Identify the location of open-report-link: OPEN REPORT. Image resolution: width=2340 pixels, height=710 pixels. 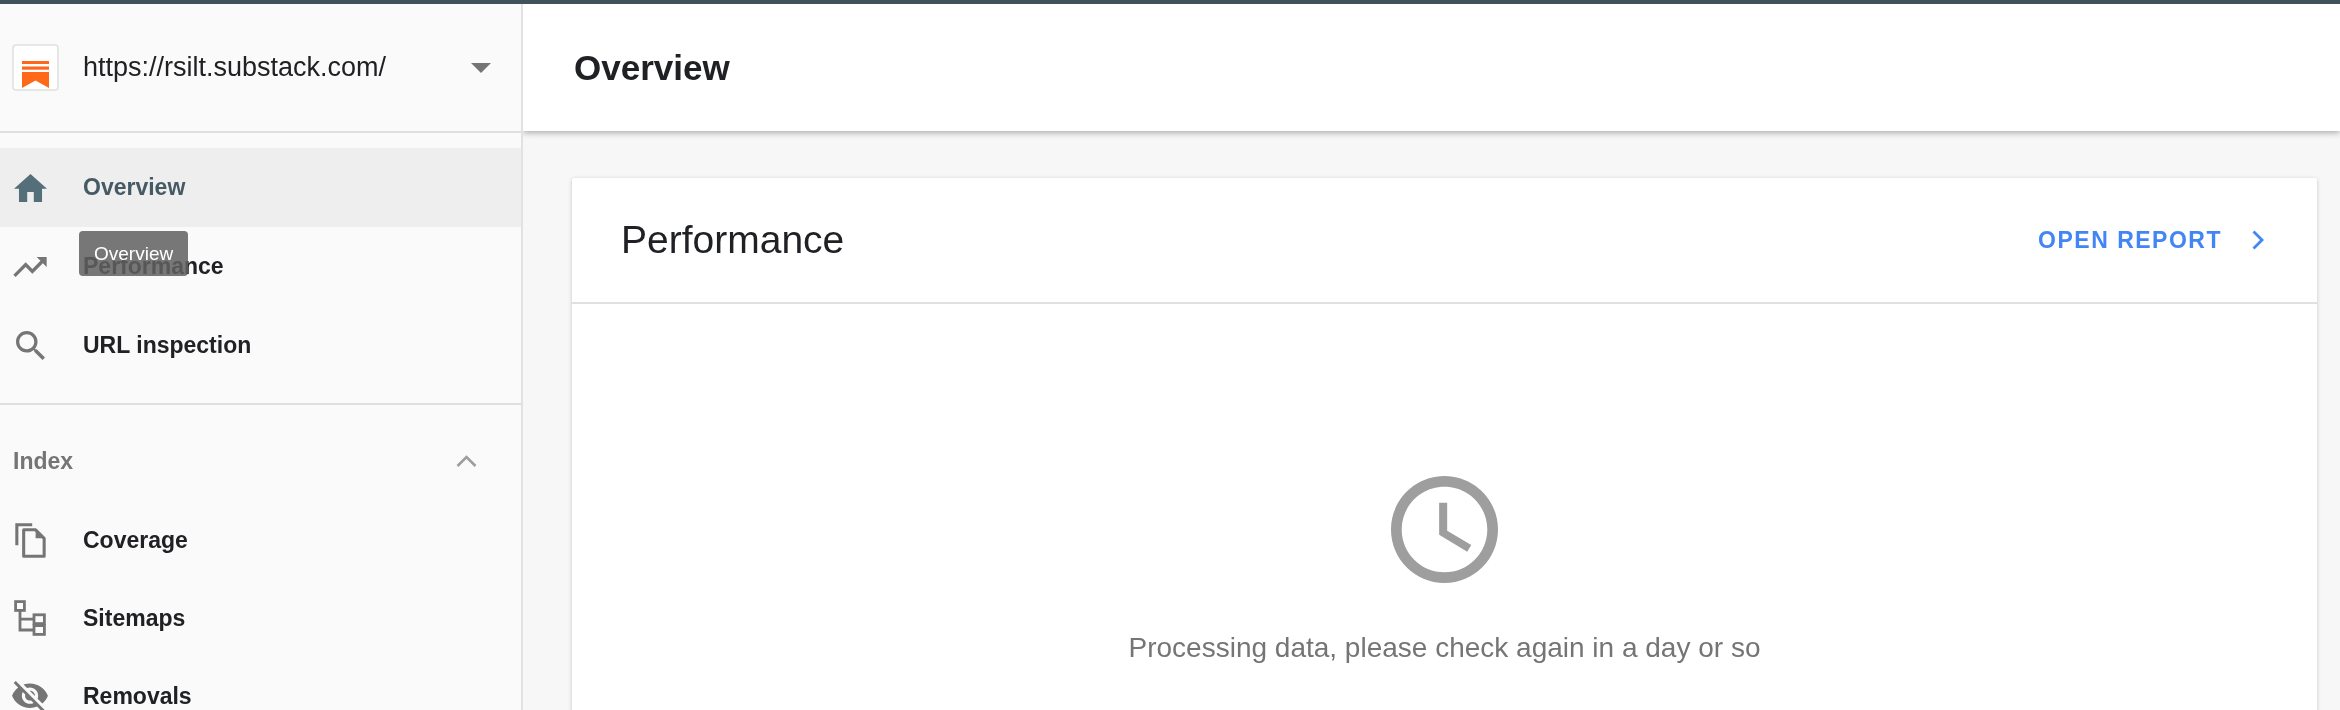
(2151, 240).